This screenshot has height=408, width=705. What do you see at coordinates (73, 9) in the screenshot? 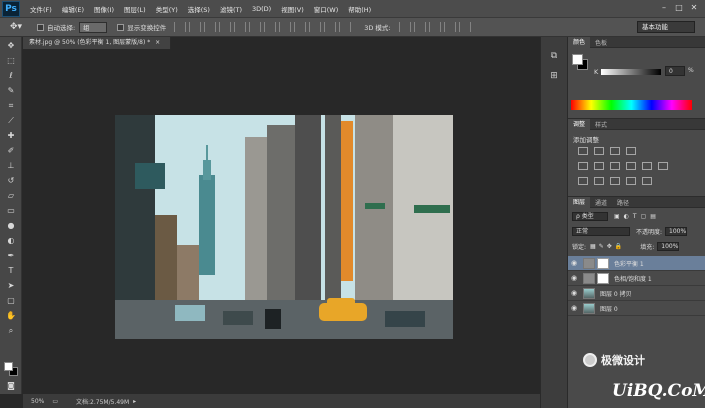
I see `menu-edit: 编辑(E)` at bounding box center [73, 9].